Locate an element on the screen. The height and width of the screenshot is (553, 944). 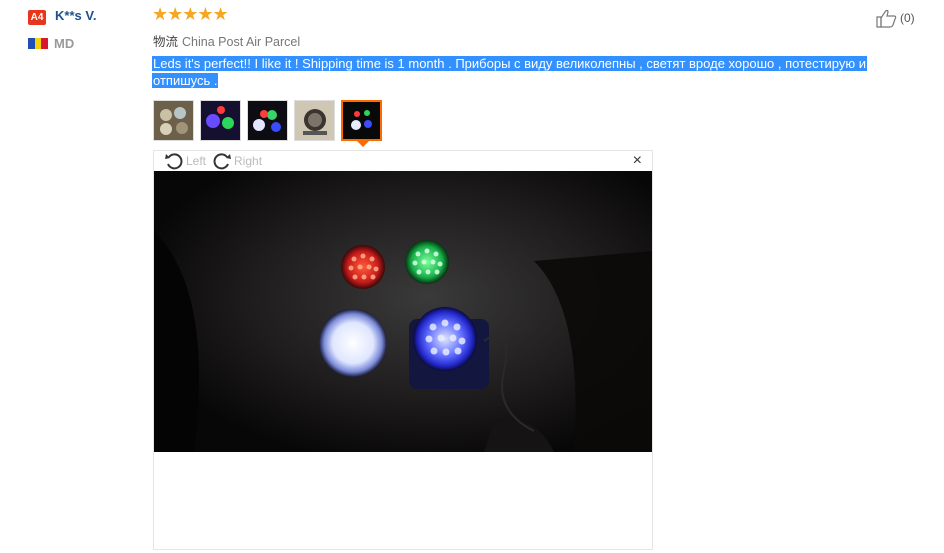
close-viewer-button: × is located at coordinates (637, 161).